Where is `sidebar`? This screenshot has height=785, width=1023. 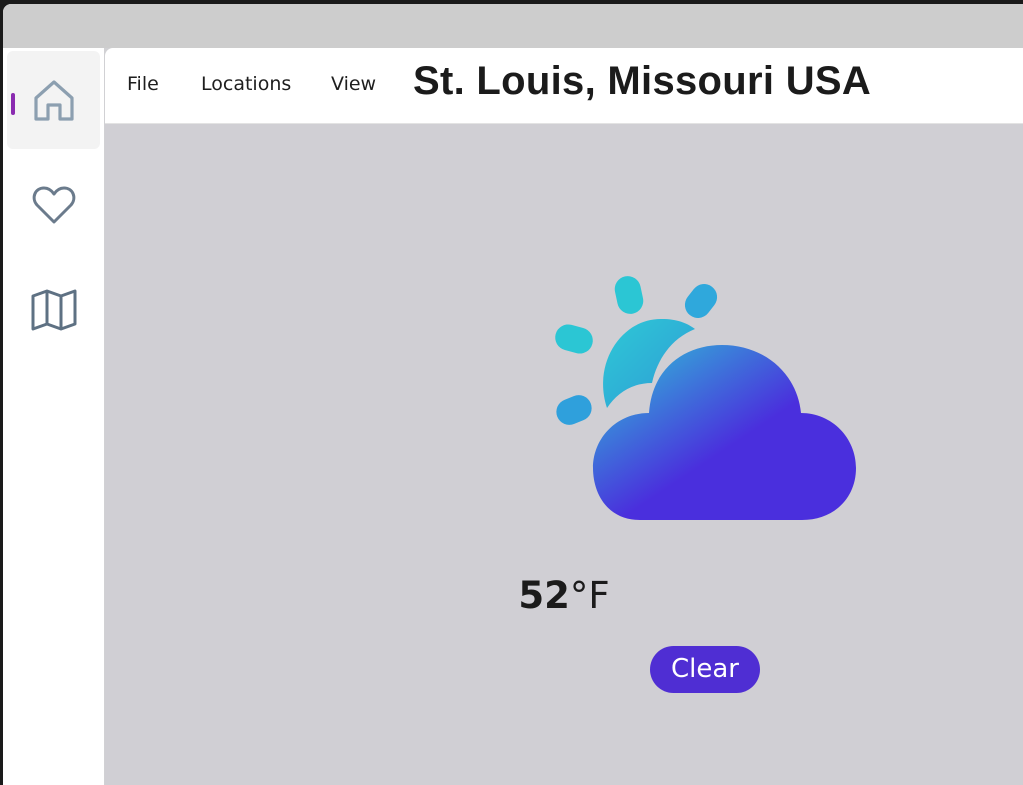 sidebar is located at coordinates (53, 416).